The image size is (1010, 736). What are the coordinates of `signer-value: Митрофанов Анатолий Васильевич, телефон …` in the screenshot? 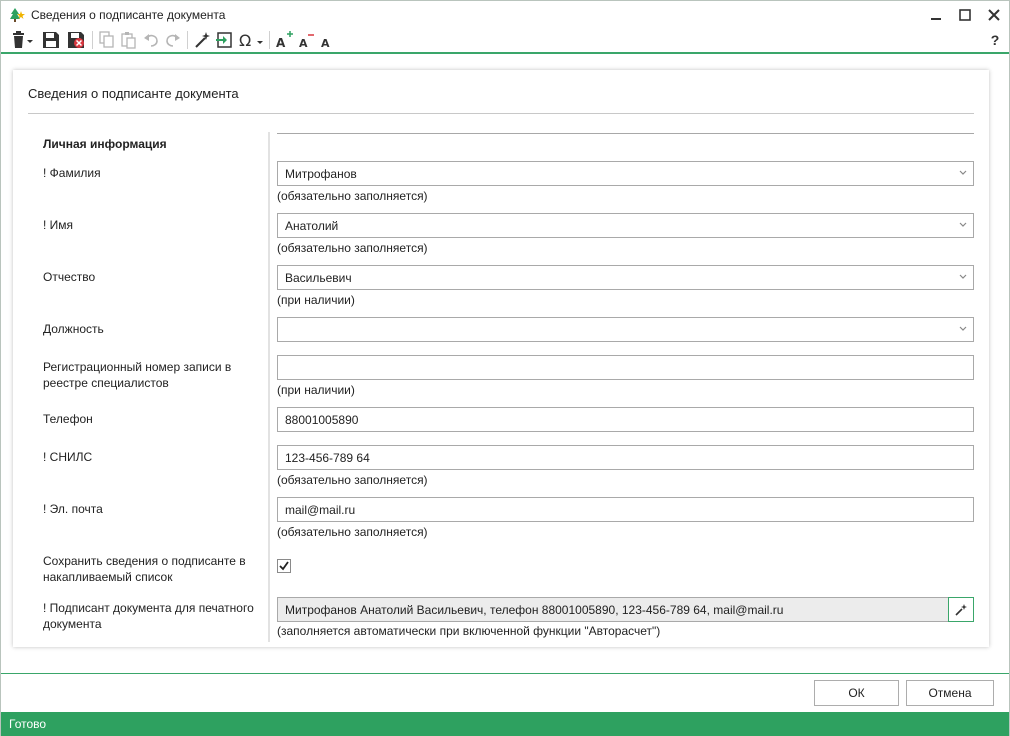 It's located at (534, 610).